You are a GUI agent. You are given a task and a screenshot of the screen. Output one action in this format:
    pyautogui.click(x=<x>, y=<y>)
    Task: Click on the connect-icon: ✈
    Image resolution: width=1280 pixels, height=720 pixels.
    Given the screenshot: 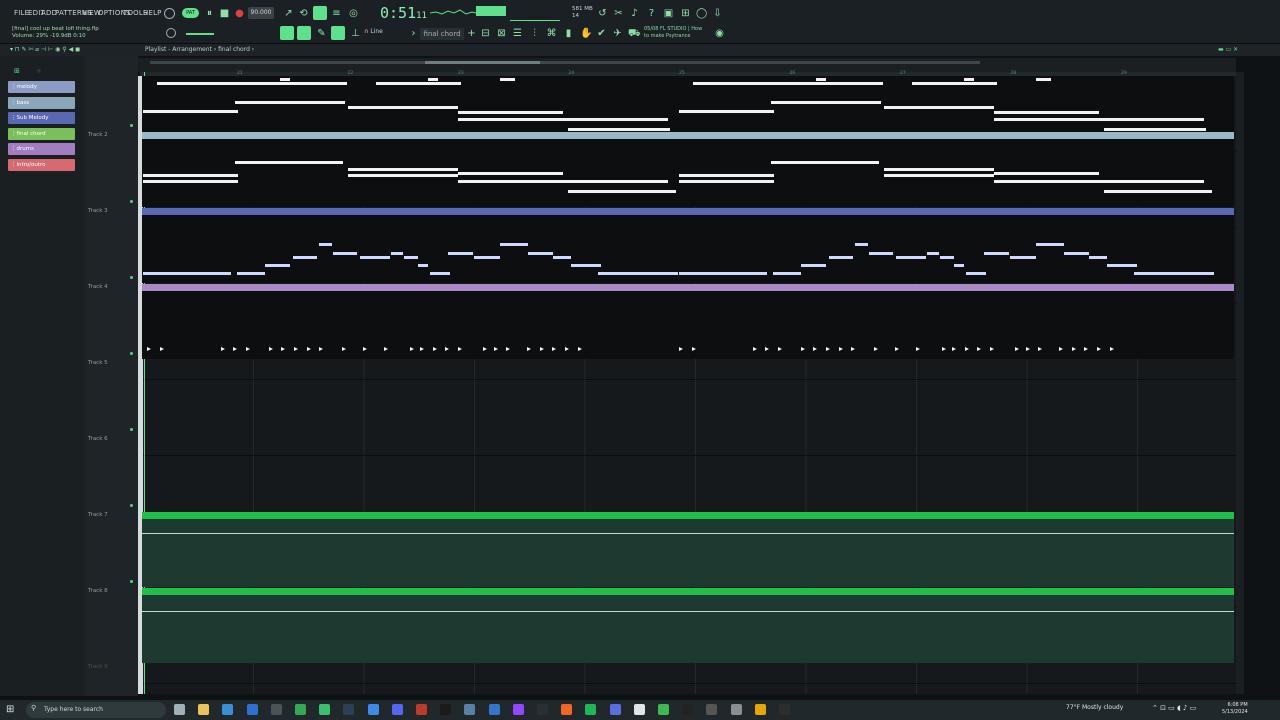 What is the action you would take?
    pyautogui.click(x=617, y=33)
    